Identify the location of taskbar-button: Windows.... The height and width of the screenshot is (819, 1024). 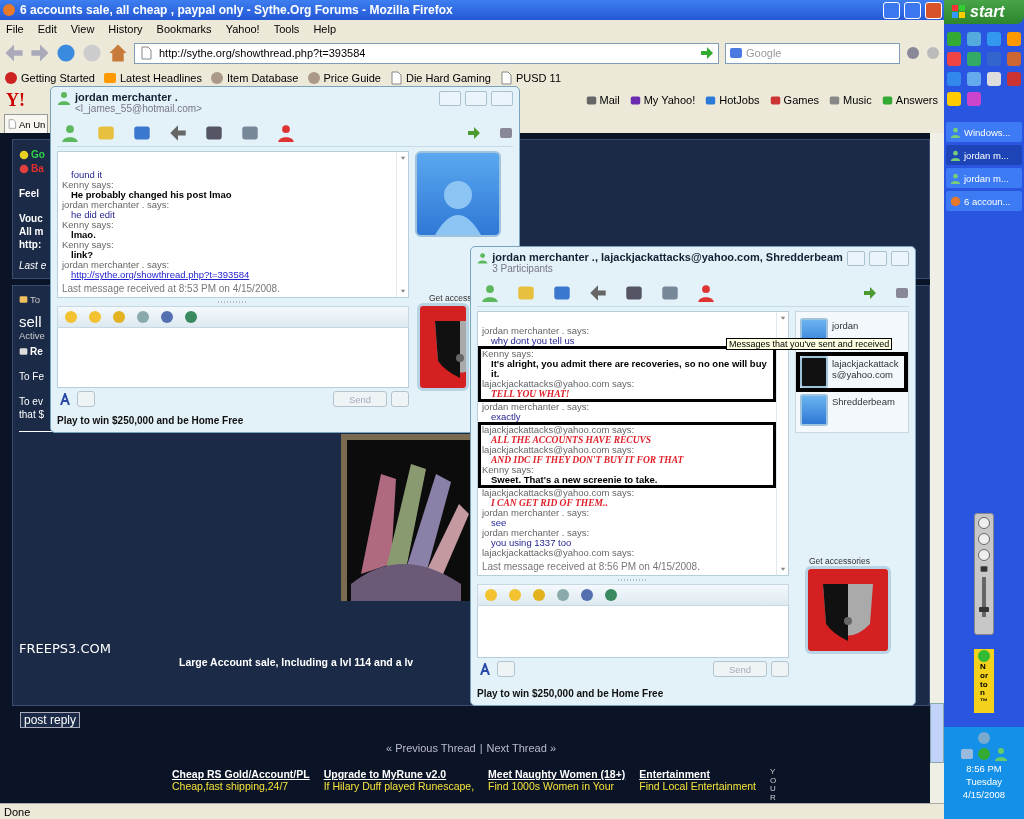
(984, 132).